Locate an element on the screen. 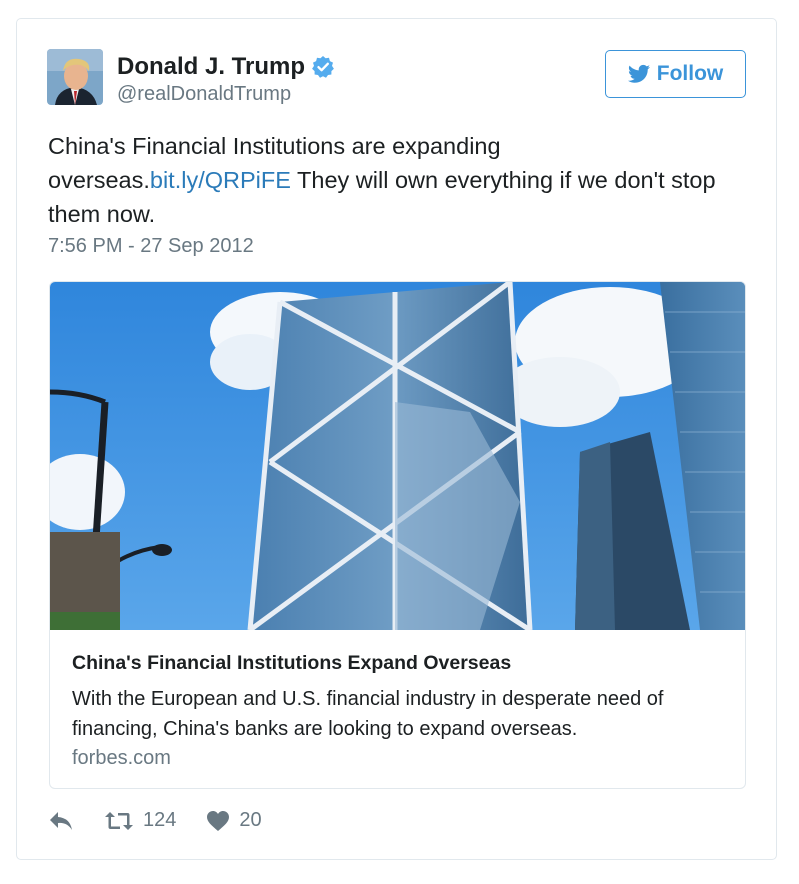  card-domain: forbes.com is located at coordinates (121, 758).